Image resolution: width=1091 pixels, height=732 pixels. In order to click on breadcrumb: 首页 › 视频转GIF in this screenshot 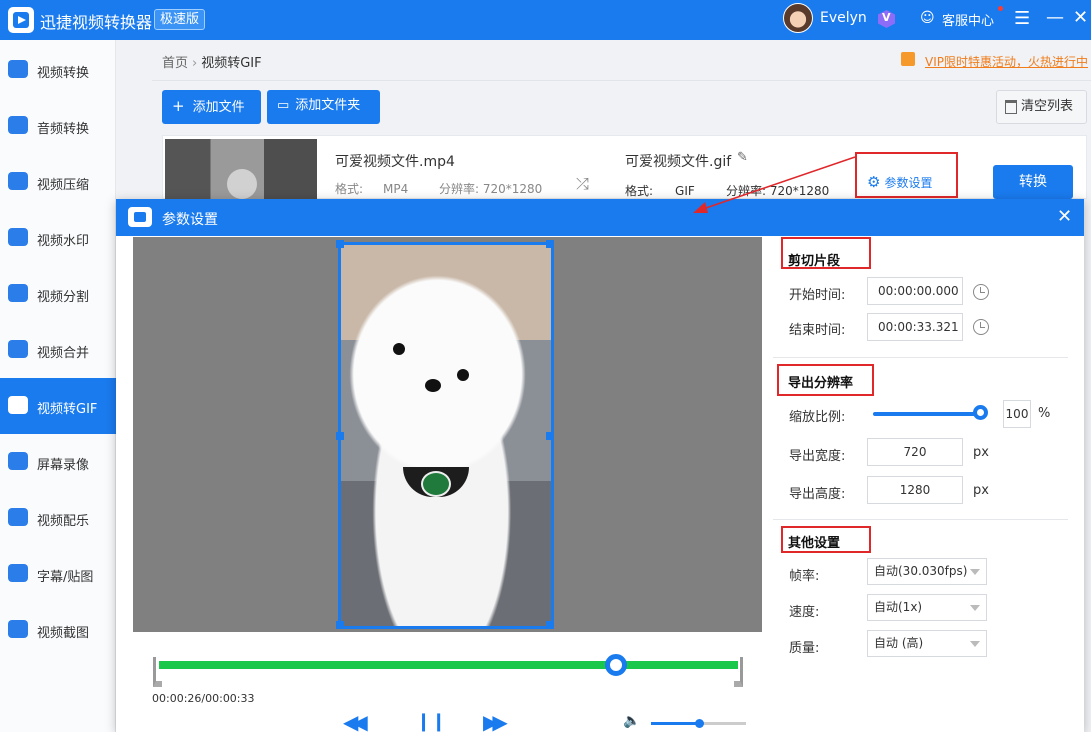, I will do `click(212, 63)`.